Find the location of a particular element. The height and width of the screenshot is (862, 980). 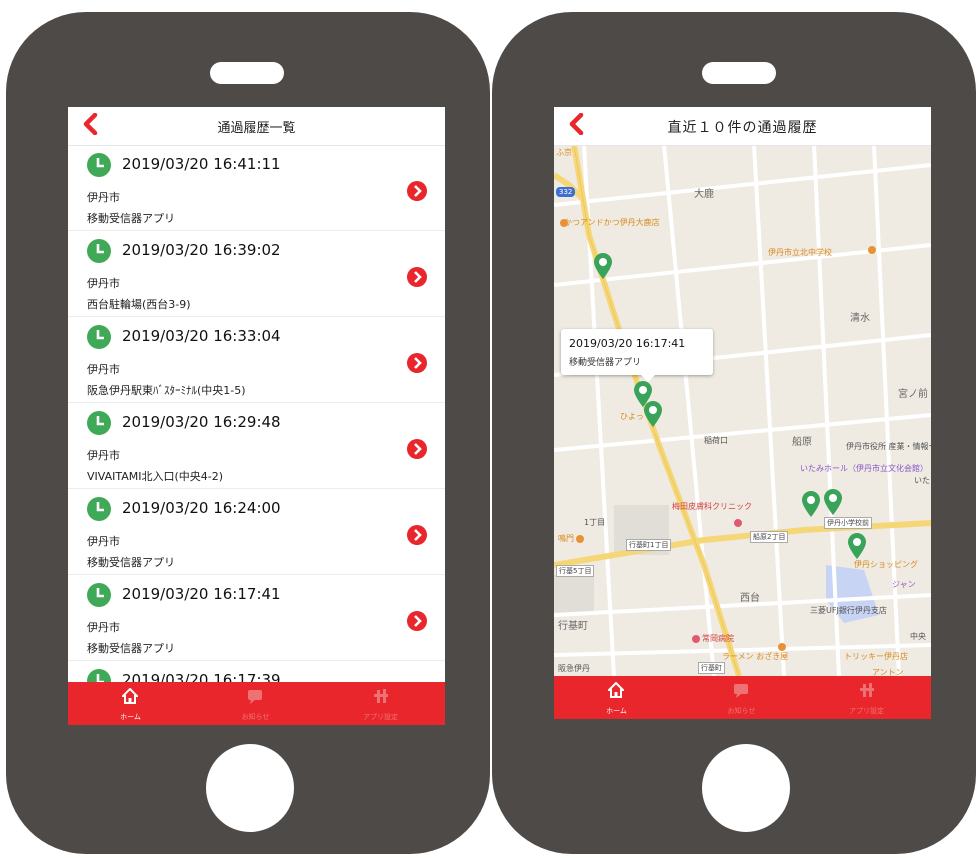

road-number-badge: 332 is located at coordinates (566, 192).